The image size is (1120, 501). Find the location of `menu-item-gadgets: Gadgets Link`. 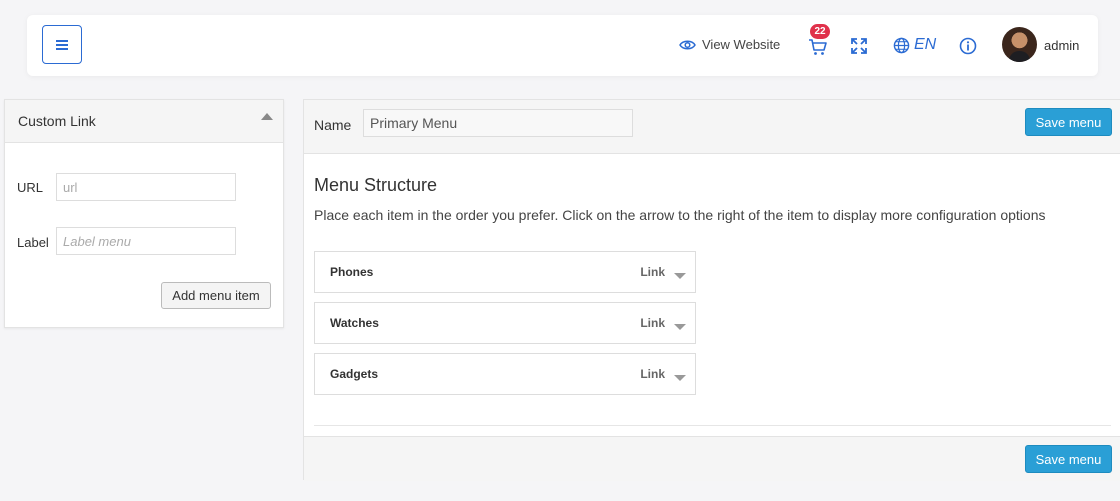

menu-item-gadgets: Gadgets Link is located at coordinates (505, 374).